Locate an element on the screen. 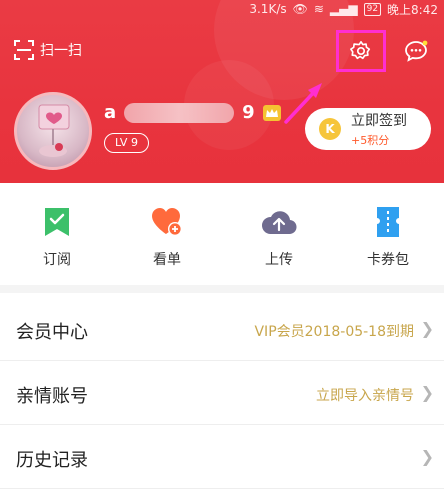 This screenshot has width=444, height=489. quick-action-upload: 上传 is located at coordinates (279, 237).